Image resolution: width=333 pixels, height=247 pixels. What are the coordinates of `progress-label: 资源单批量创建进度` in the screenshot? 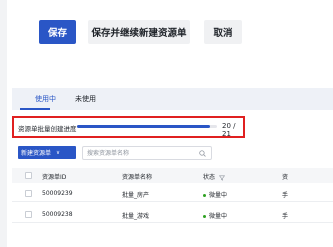 It's located at (47, 129).